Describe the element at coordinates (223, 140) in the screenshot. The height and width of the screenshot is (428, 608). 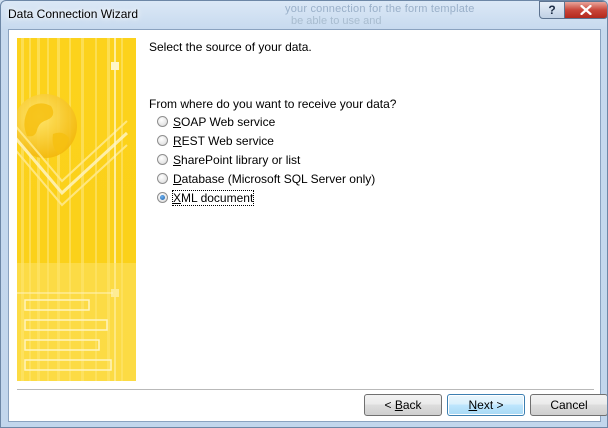
I see `option-label: REST Web service` at that location.